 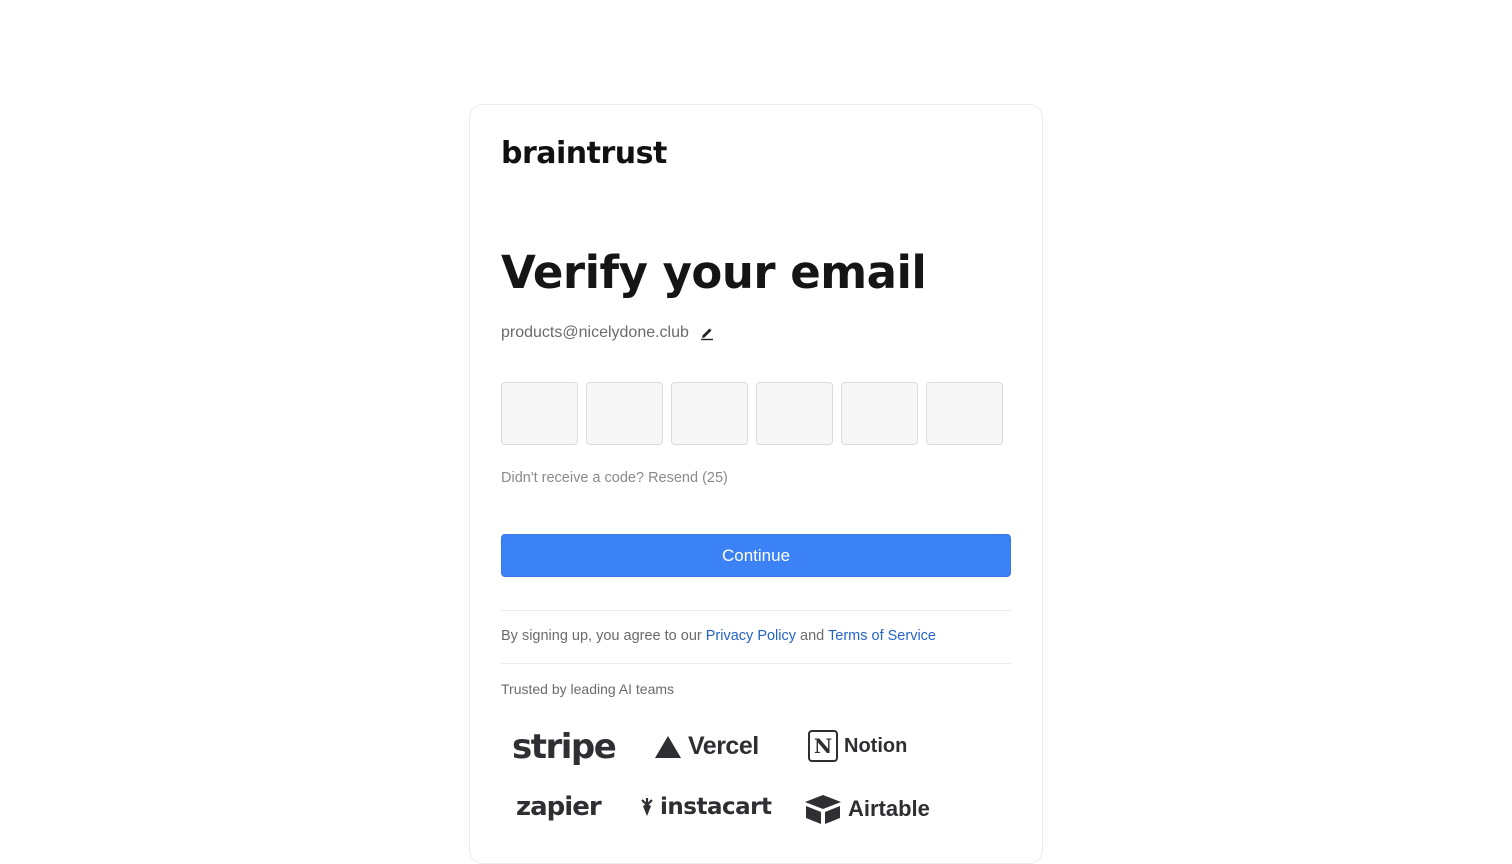 I want to click on email-row: products@nicelydone.club, so click(x=608, y=333).